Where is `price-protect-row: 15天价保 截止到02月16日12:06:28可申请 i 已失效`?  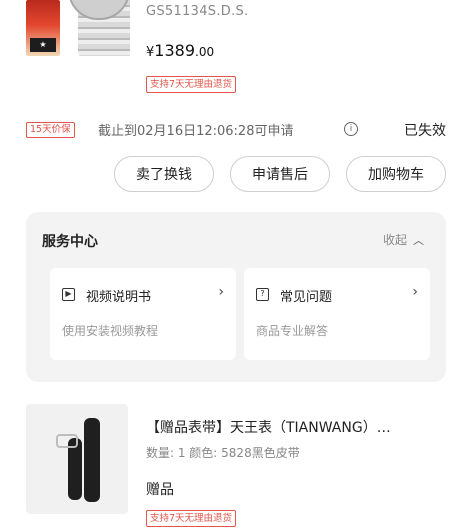 price-protect-row: 15天价保 截止到02月16日12:06:28可申请 i 已失效 is located at coordinates (238, 130).